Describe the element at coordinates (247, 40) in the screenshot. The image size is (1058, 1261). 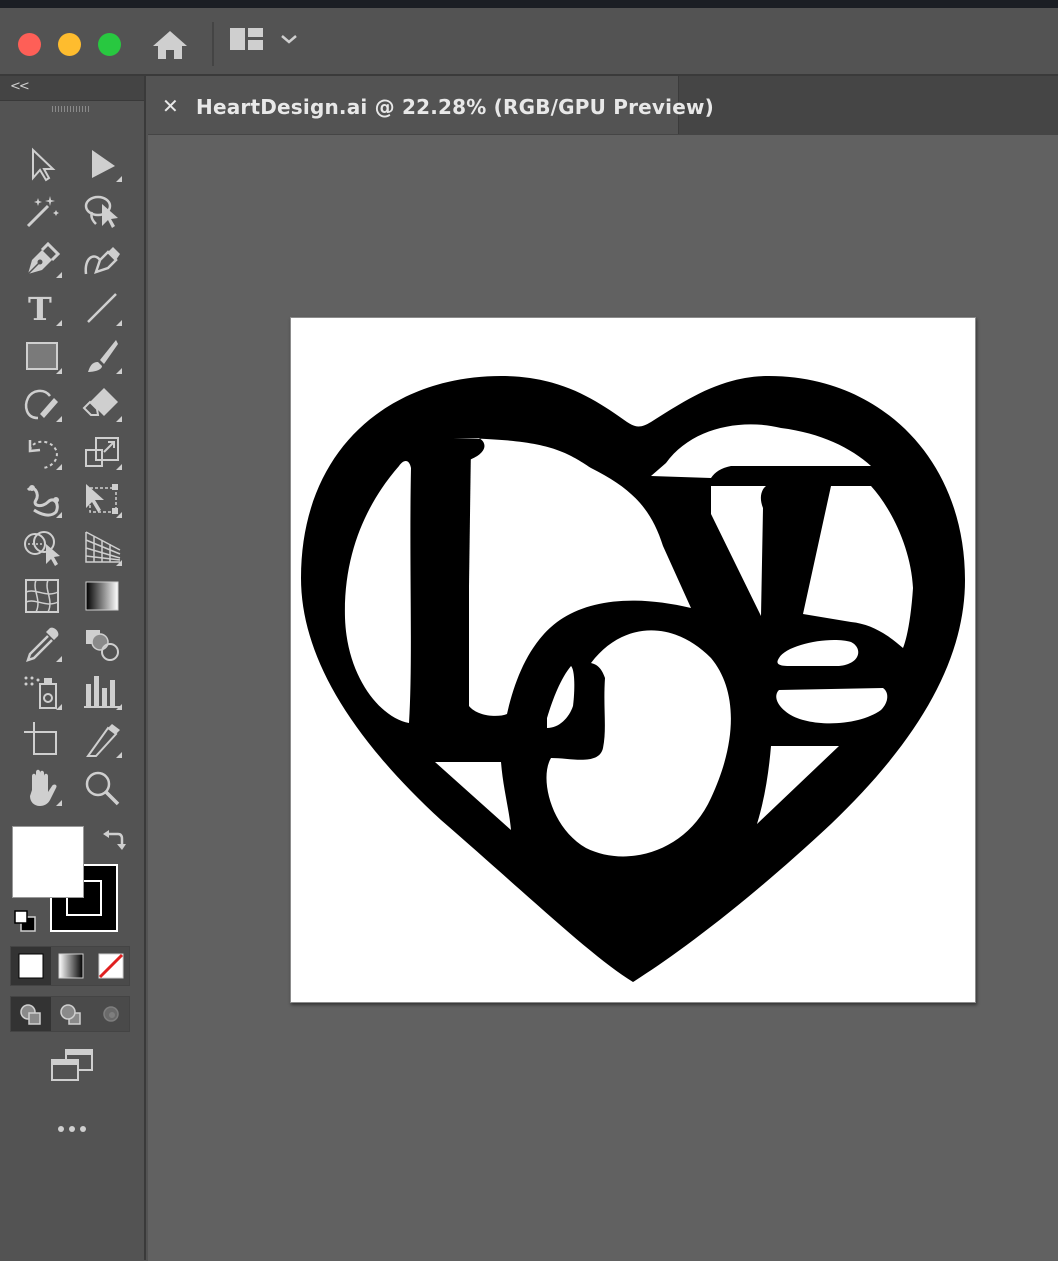
I see `workspace-layout-icon` at that location.